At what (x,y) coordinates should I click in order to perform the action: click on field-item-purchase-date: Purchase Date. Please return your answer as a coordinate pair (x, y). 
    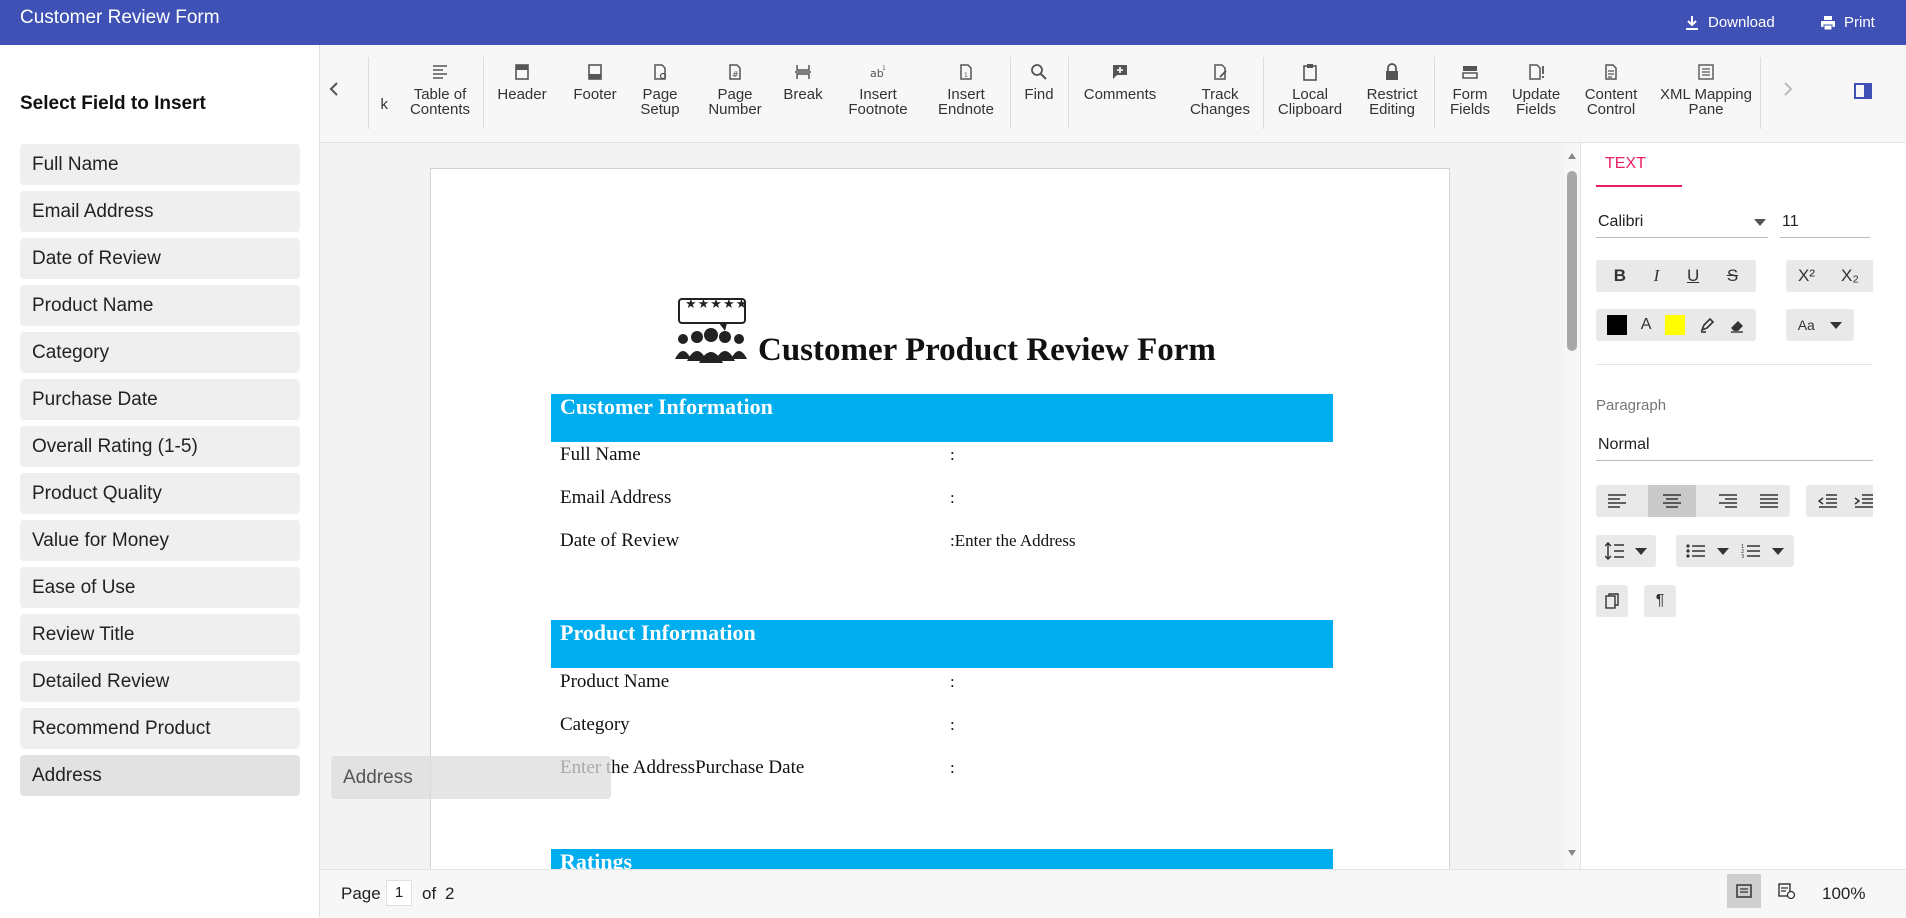
    Looking at the image, I should click on (160, 399).